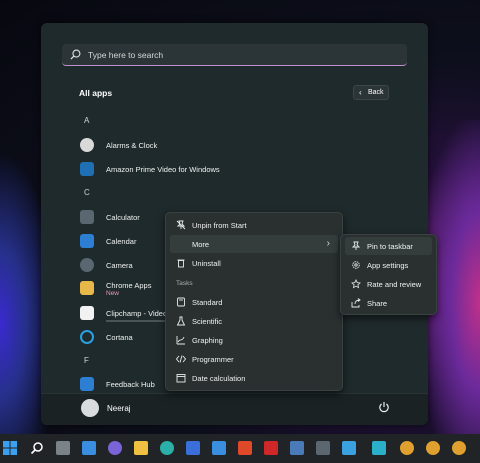 The height and width of the screenshot is (463, 480). I want to click on submenu-item-pin-to-taskbar: Pin to taskbar, so click(388, 246).